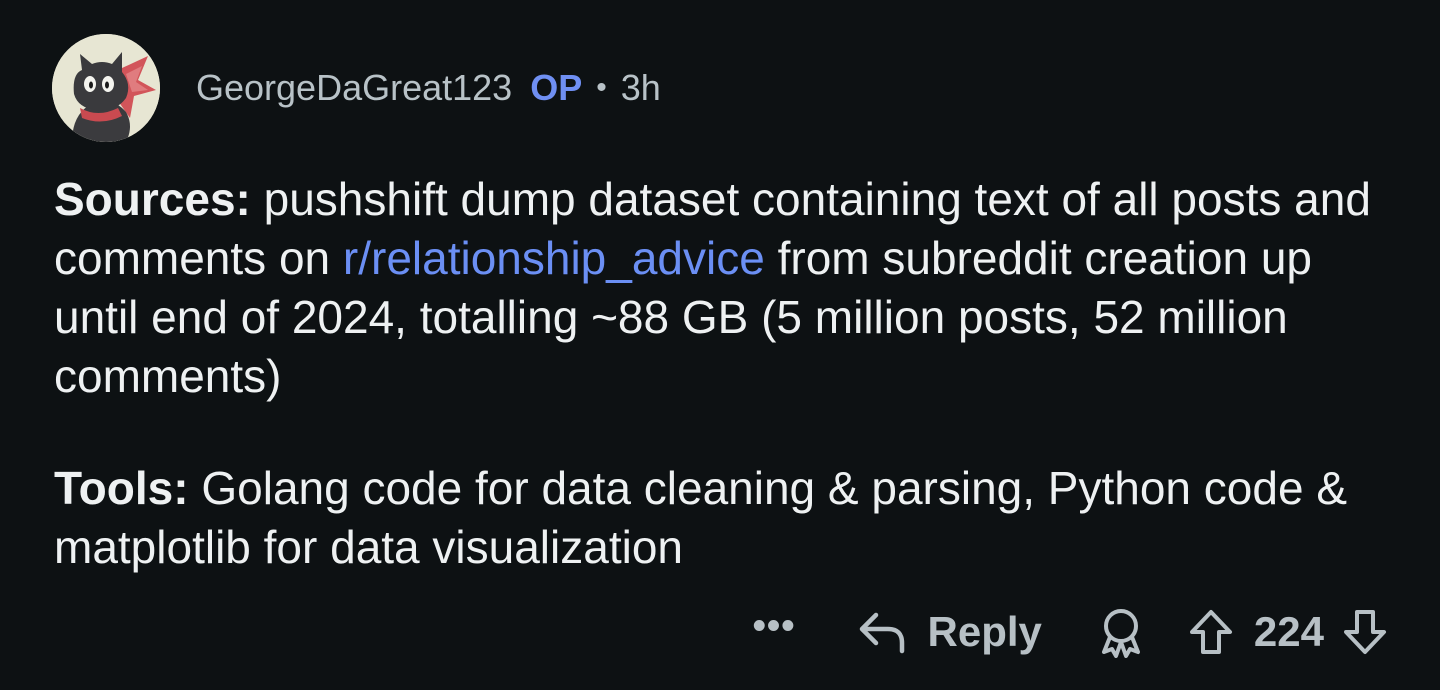 This screenshot has width=1440, height=690. I want to click on comment-header: GeorgeDaGreat123 OP • 3h, so click(356, 88).